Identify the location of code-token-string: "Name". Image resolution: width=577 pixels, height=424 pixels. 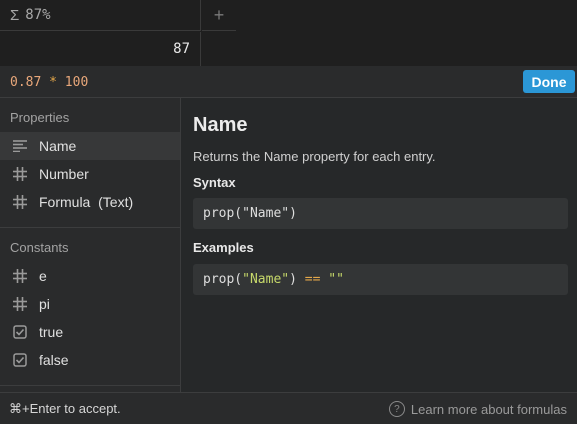
(266, 279).